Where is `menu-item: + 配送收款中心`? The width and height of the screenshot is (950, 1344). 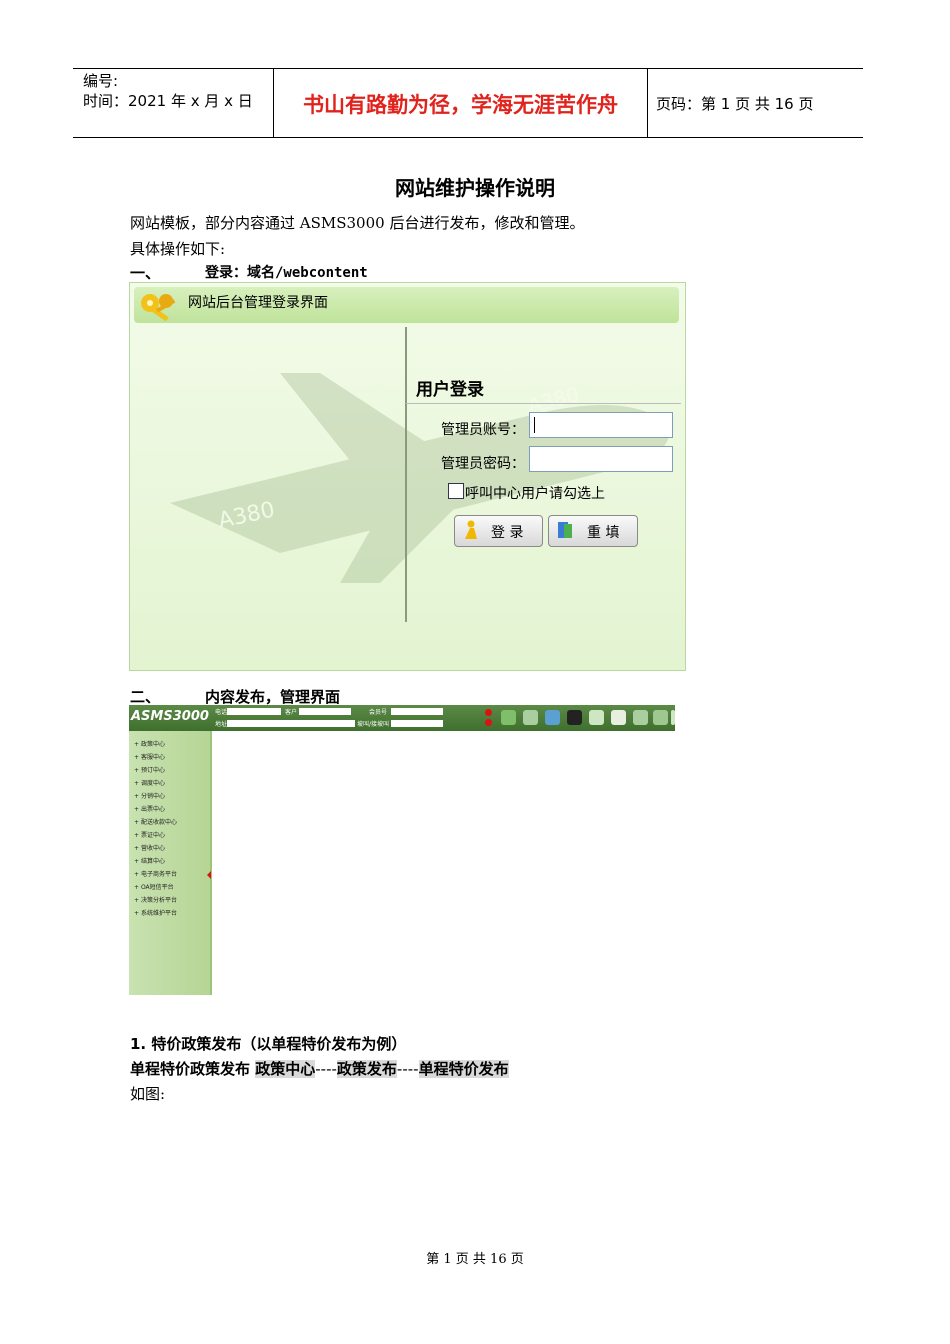 menu-item: + 配送收款中心 is located at coordinates (155, 821).